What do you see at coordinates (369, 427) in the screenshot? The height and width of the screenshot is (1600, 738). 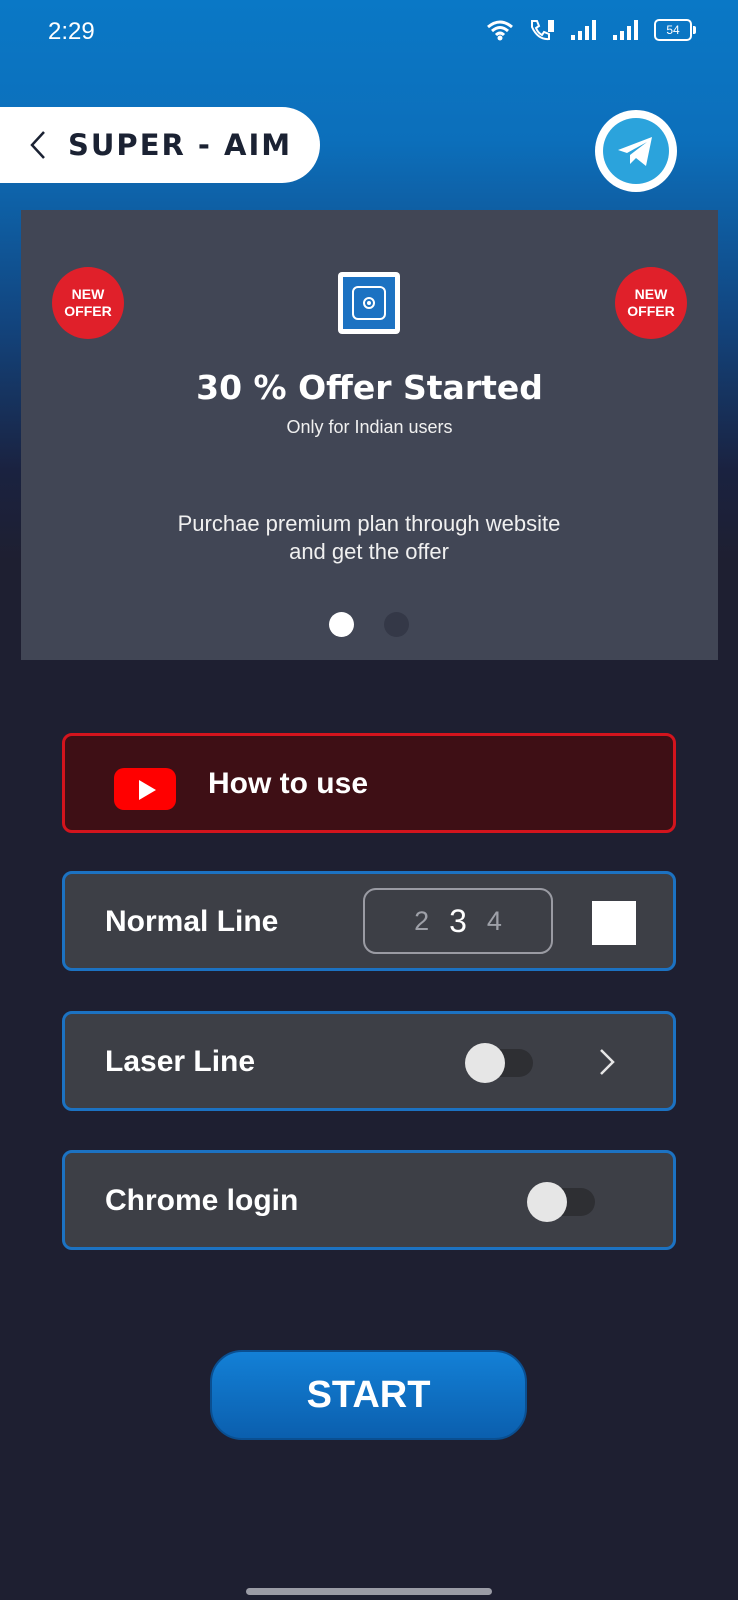 I see `offer-subtitle: Only for Indian users` at bounding box center [369, 427].